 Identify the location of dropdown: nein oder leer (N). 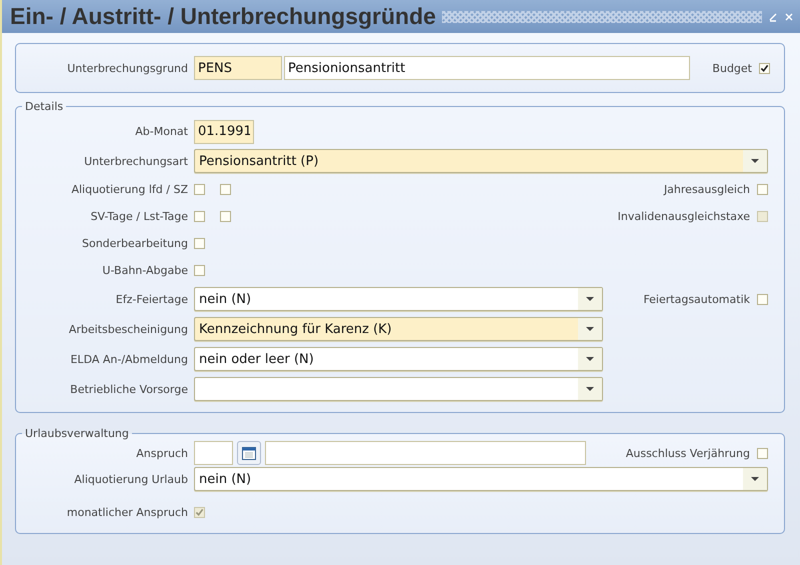
(398, 359).